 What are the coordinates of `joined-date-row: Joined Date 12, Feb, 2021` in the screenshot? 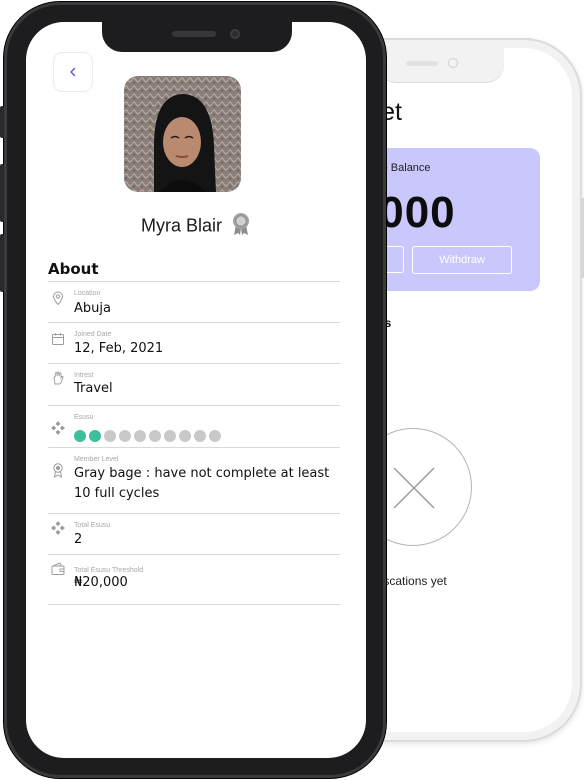 It's located at (194, 343).